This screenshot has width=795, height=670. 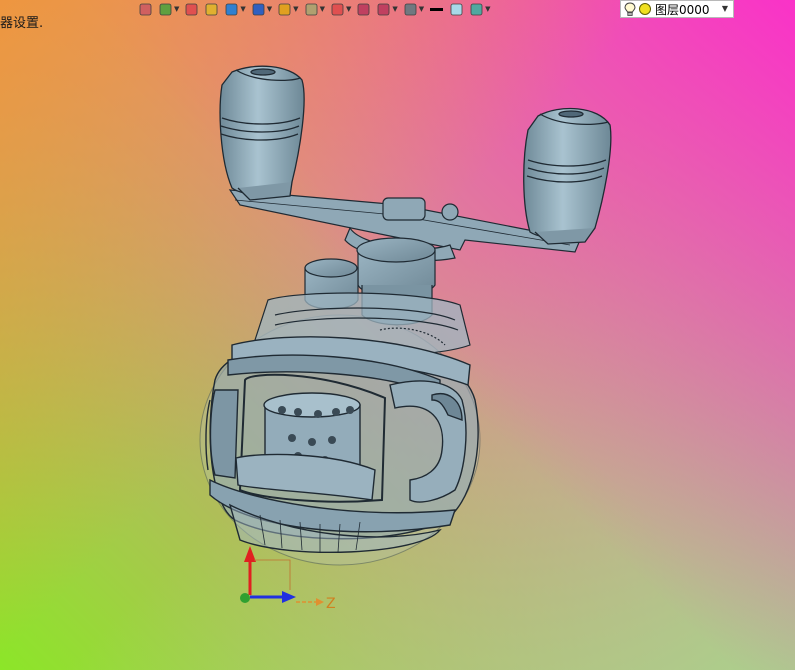 What do you see at coordinates (331, 604) in the screenshot?
I see `z-axis-label: Z` at bounding box center [331, 604].